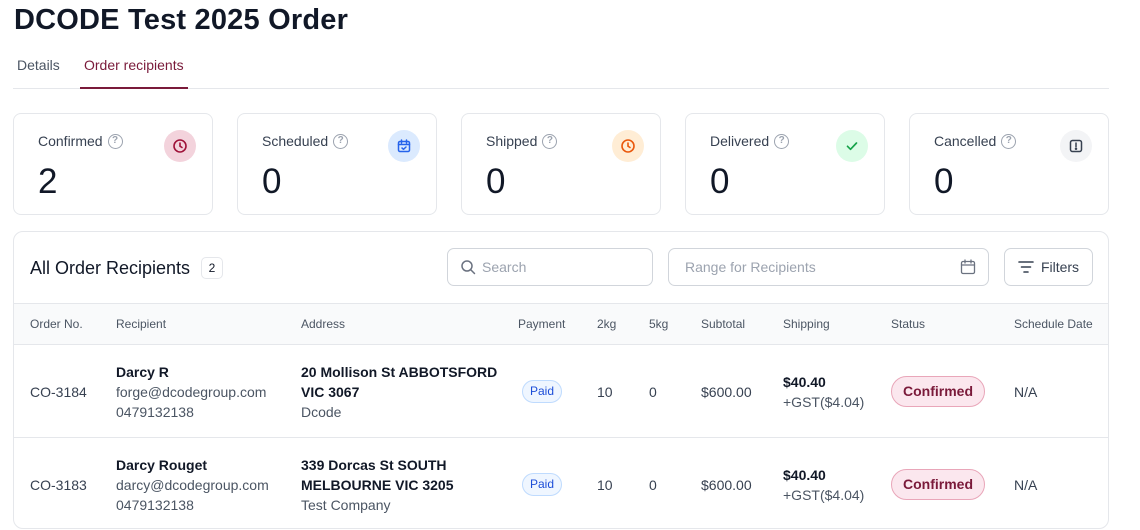 This screenshot has width=1140, height=530. What do you see at coordinates (512, 141) in the screenshot?
I see `stat-label: Shipped` at bounding box center [512, 141].